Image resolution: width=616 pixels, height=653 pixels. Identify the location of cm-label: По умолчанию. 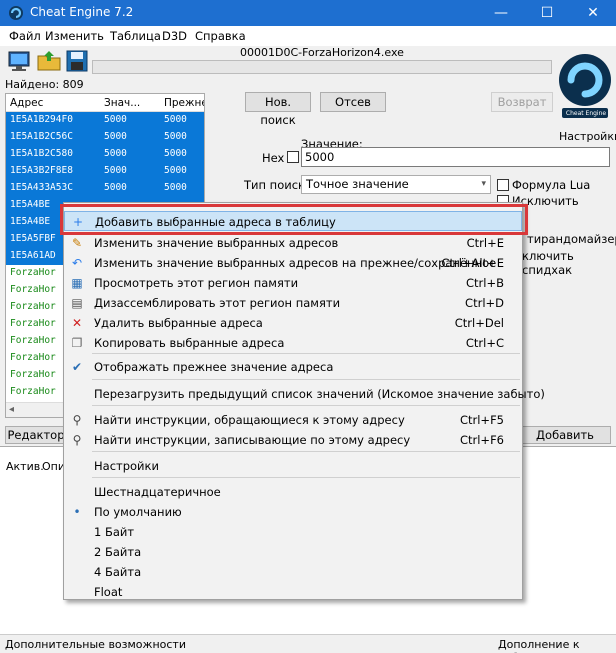
(138, 512).